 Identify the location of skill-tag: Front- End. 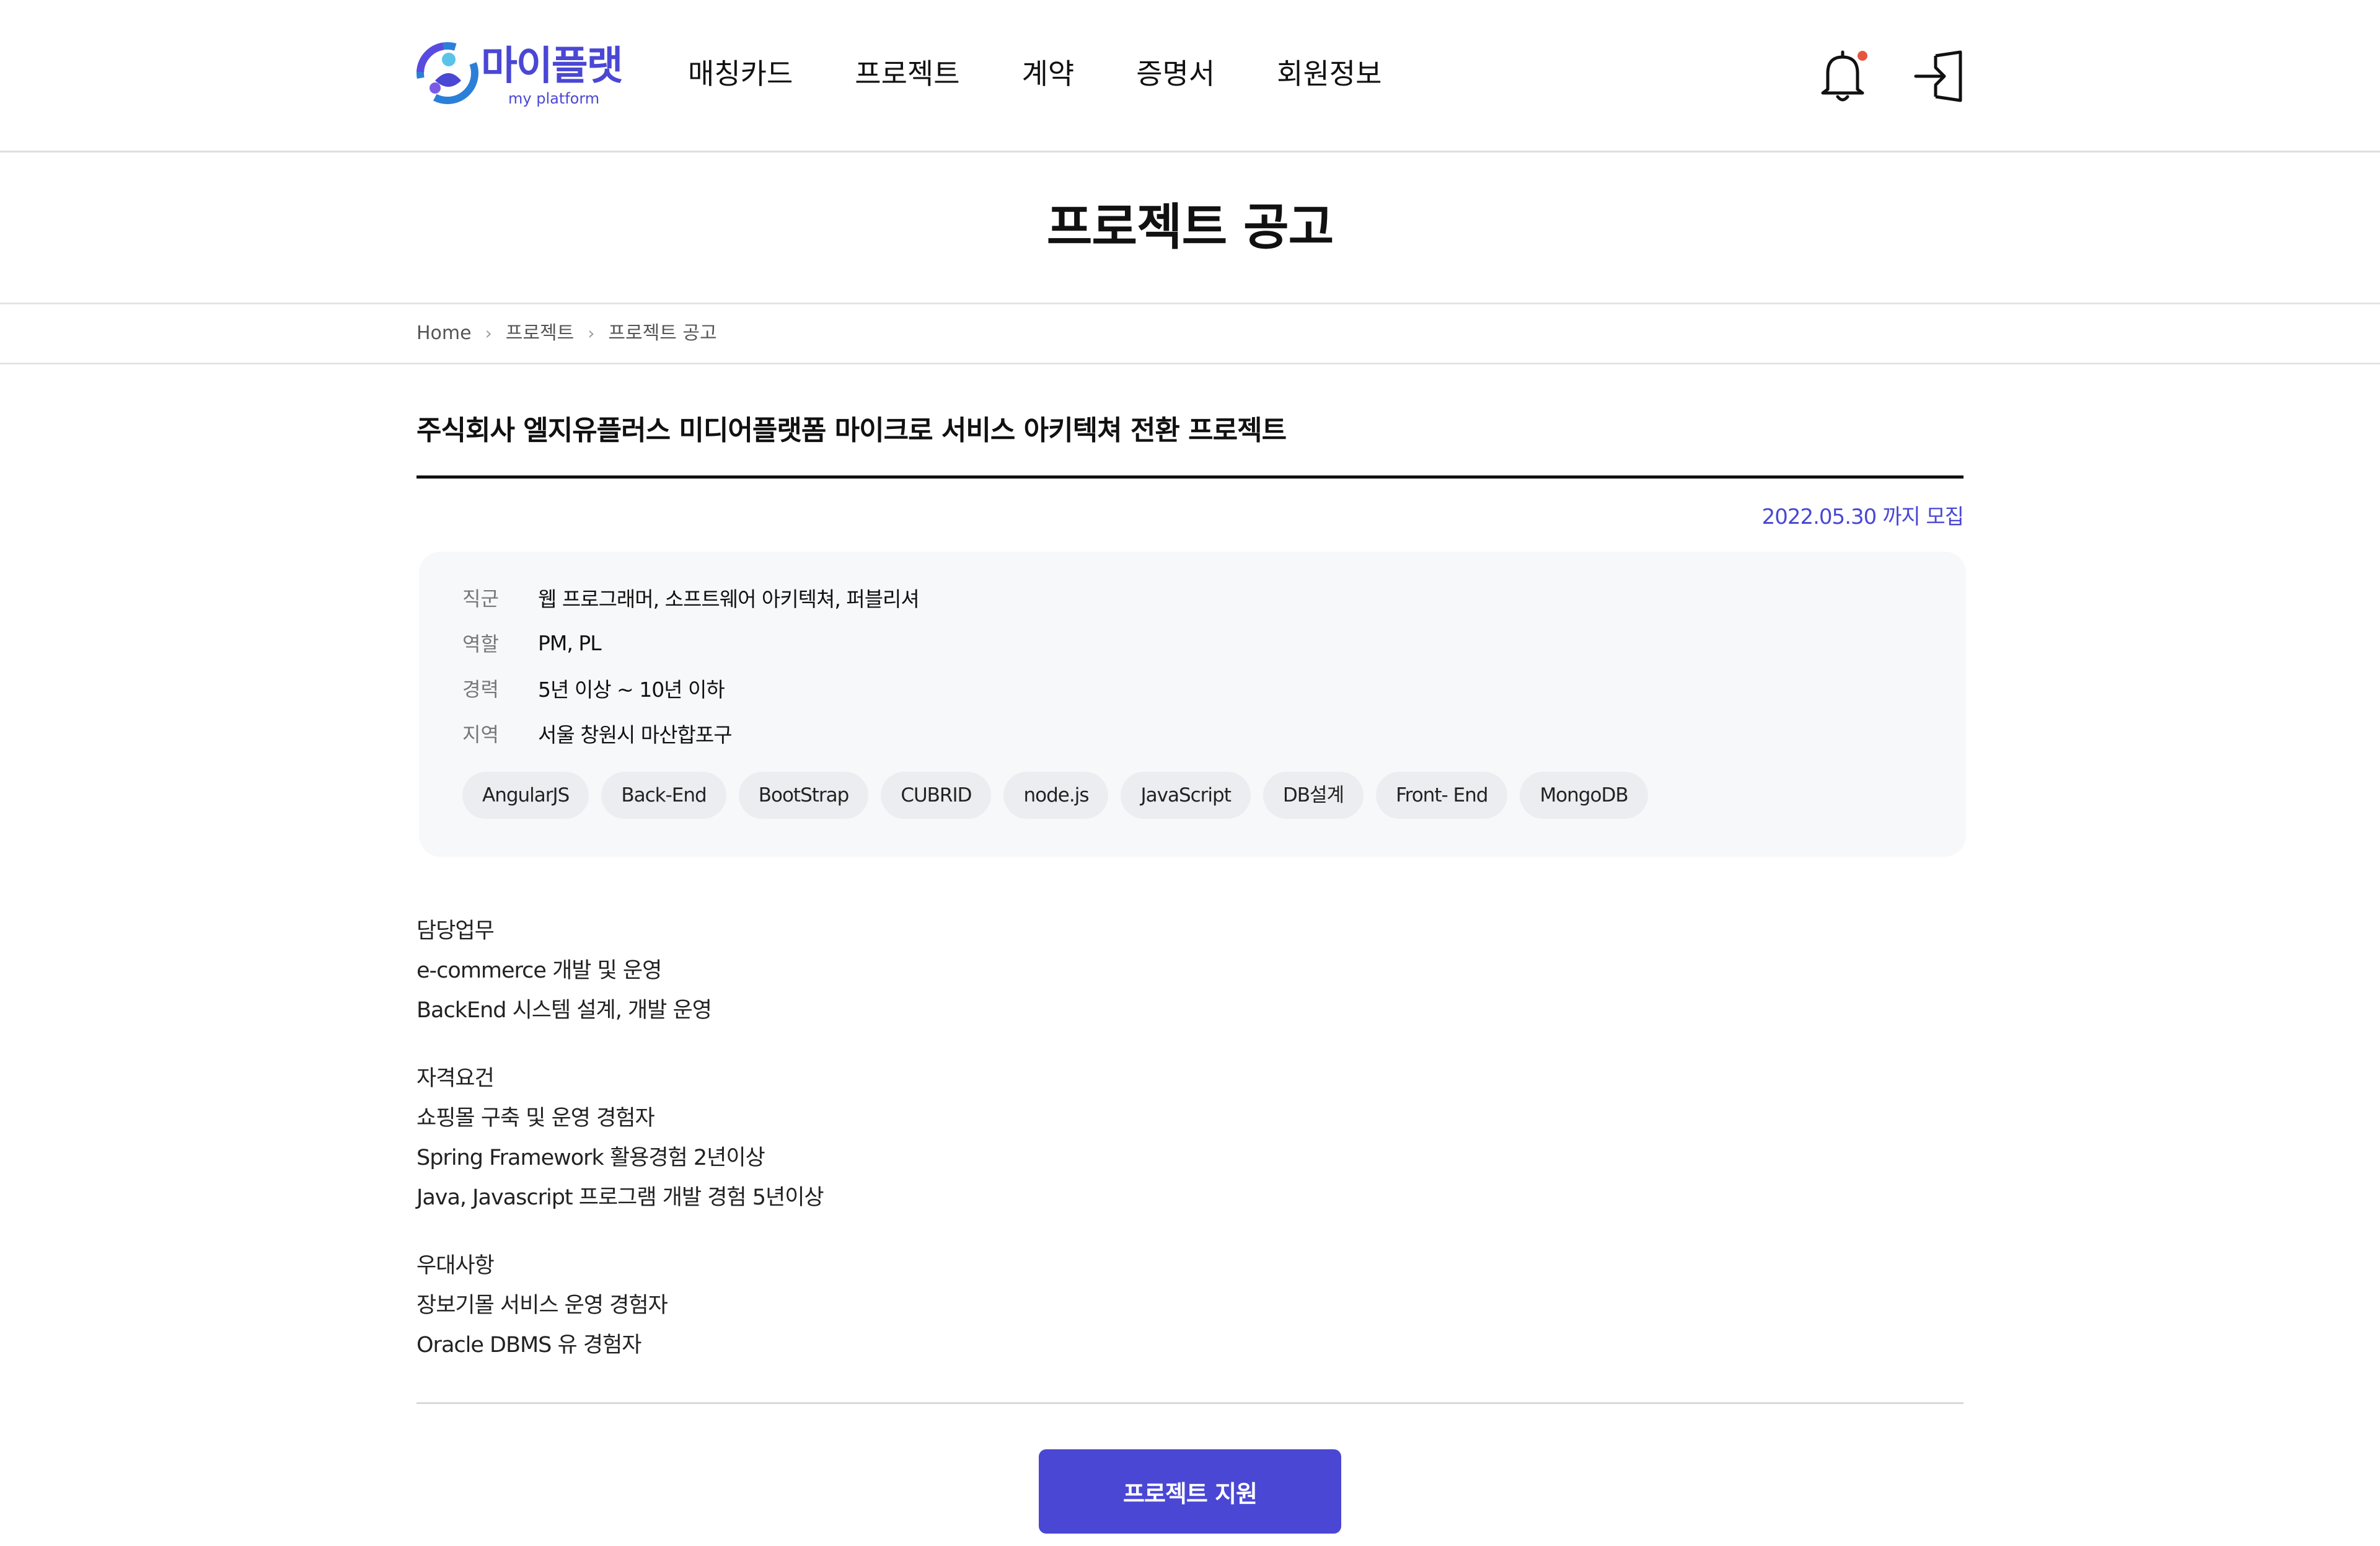
(1442, 795).